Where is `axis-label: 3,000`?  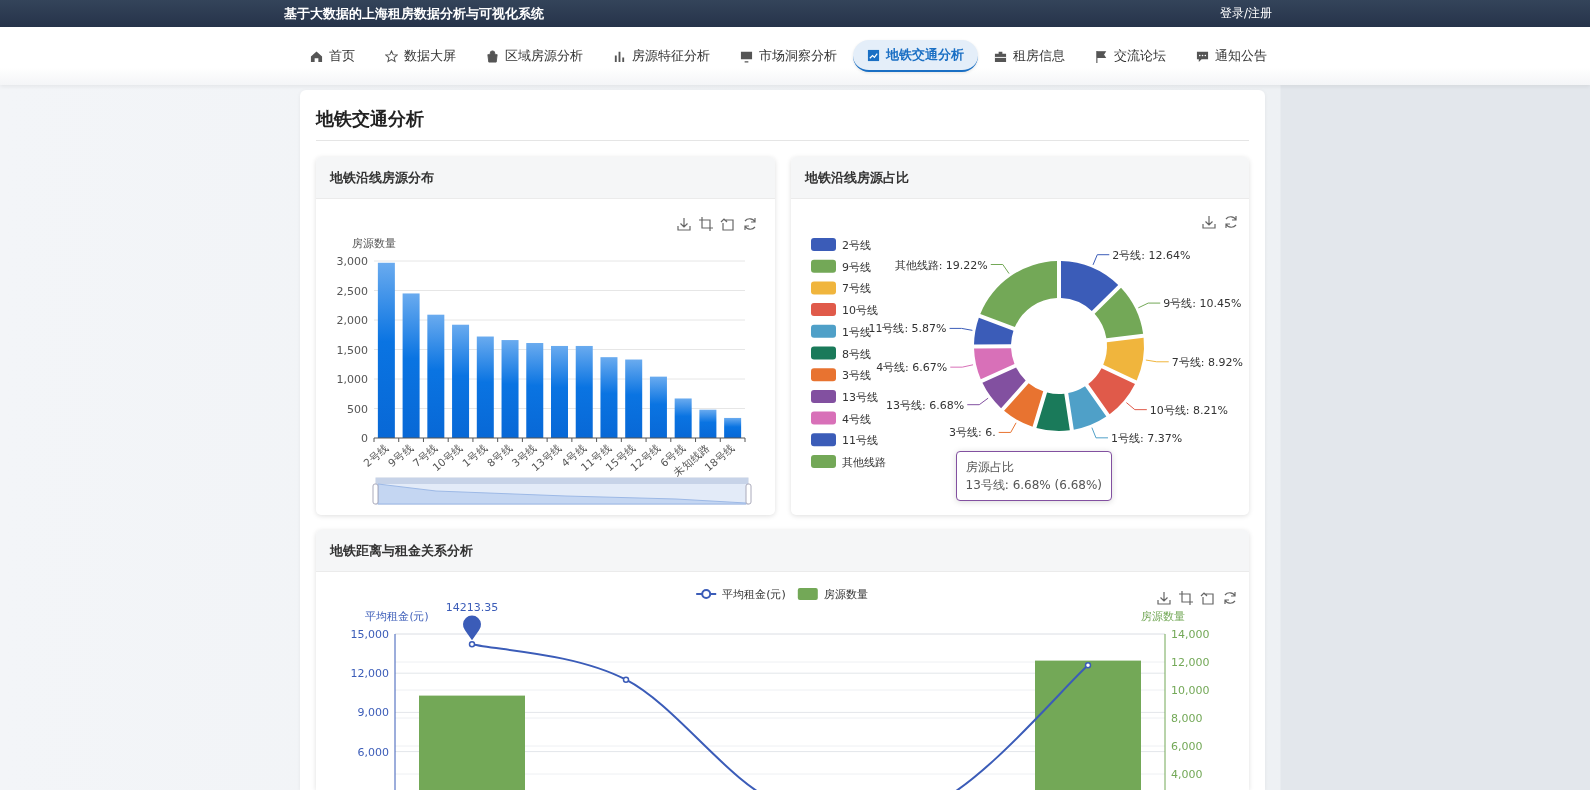
axis-label: 3,000 is located at coordinates (352, 261).